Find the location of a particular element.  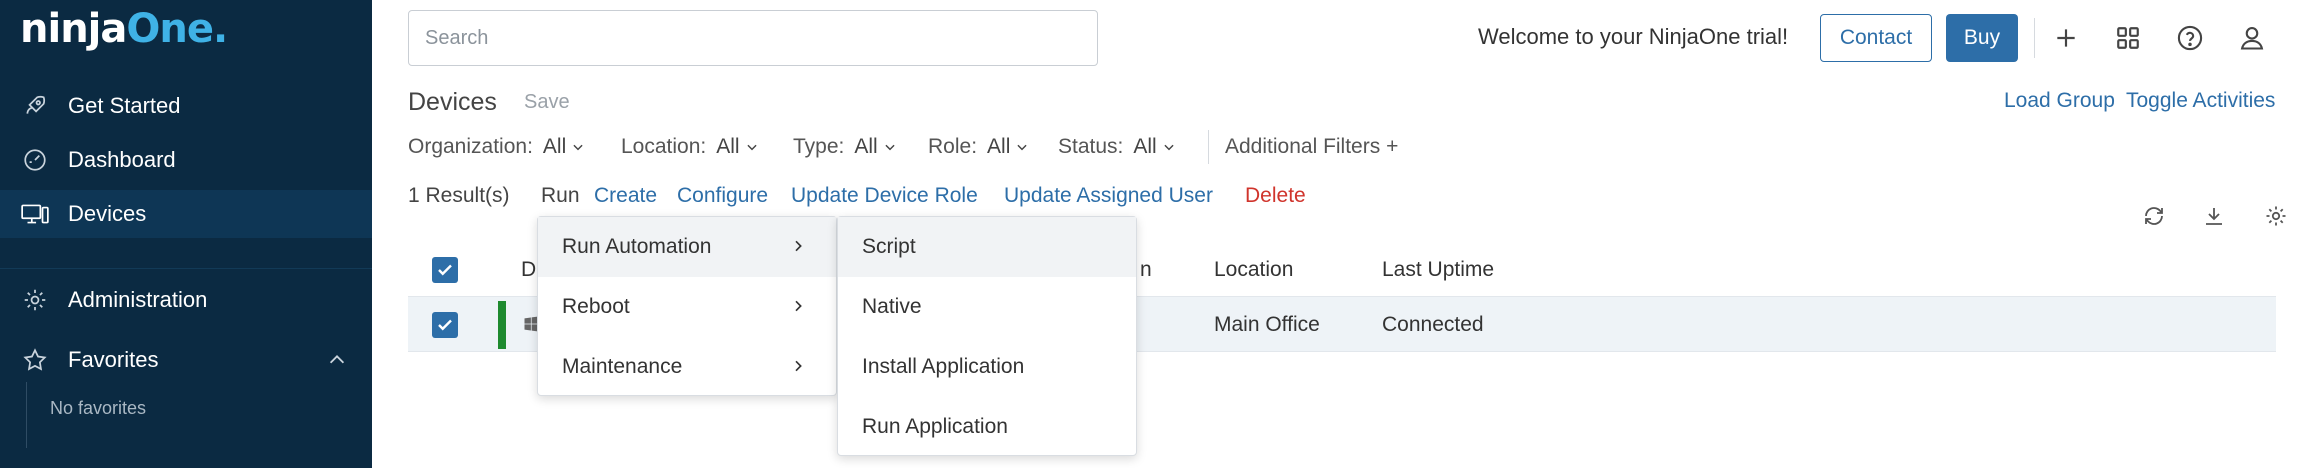

refresh-icon is located at coordinates (2154, 216).